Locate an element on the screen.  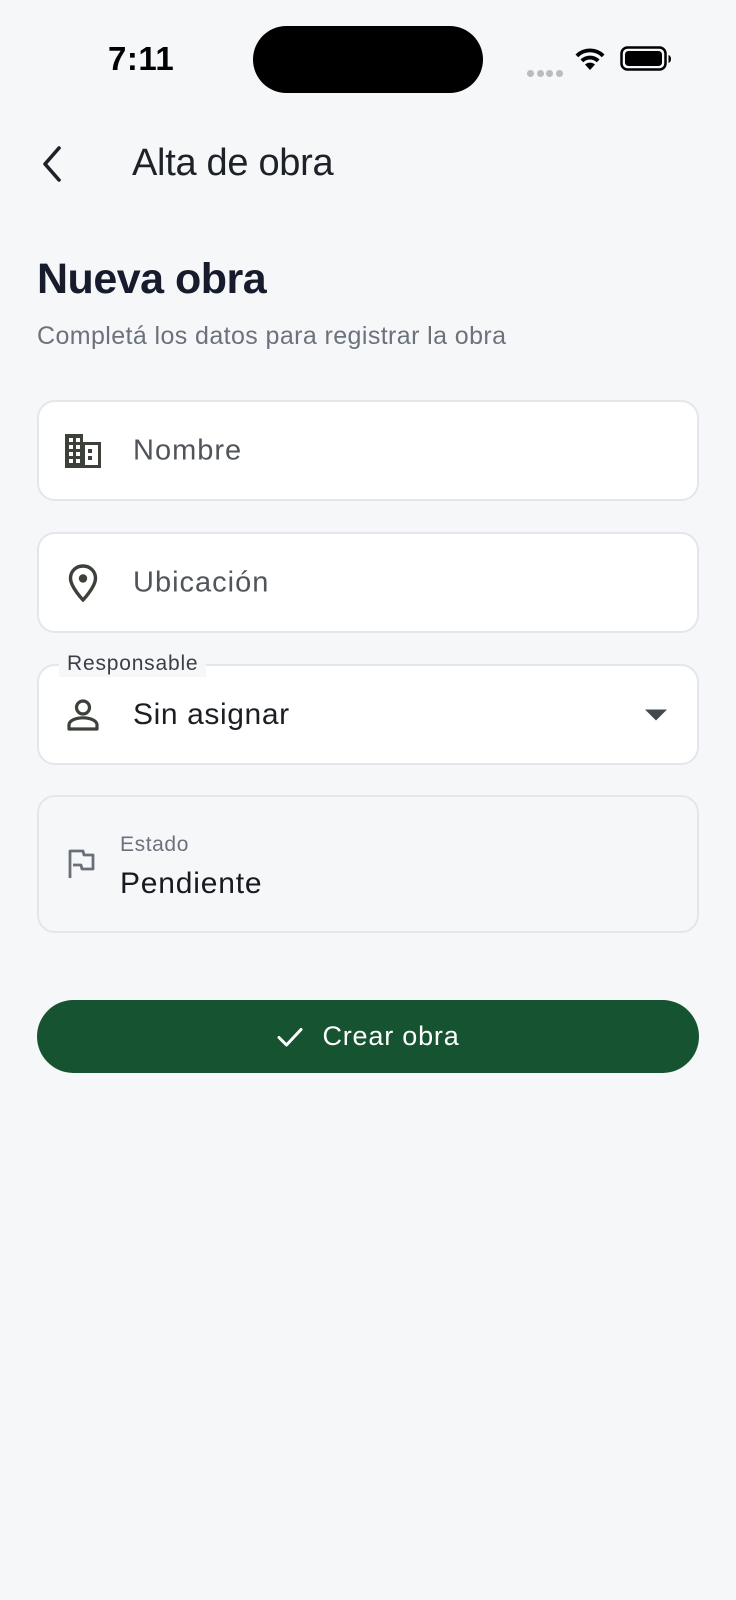
dropdown-arrow-icon is located at coordinates (656, 714).